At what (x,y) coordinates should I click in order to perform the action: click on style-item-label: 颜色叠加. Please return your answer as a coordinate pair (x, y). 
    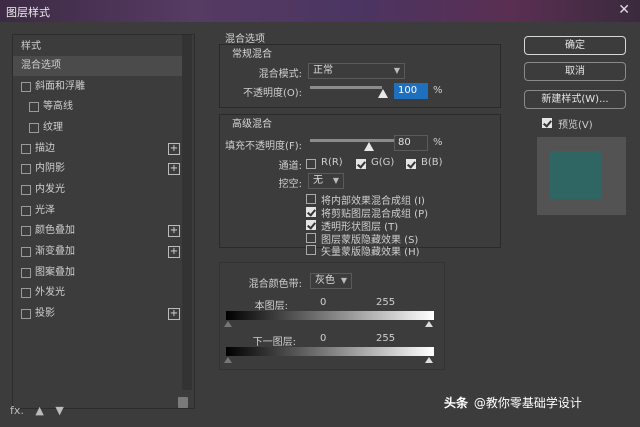
    Looking at the image, I should click on (55, 230).